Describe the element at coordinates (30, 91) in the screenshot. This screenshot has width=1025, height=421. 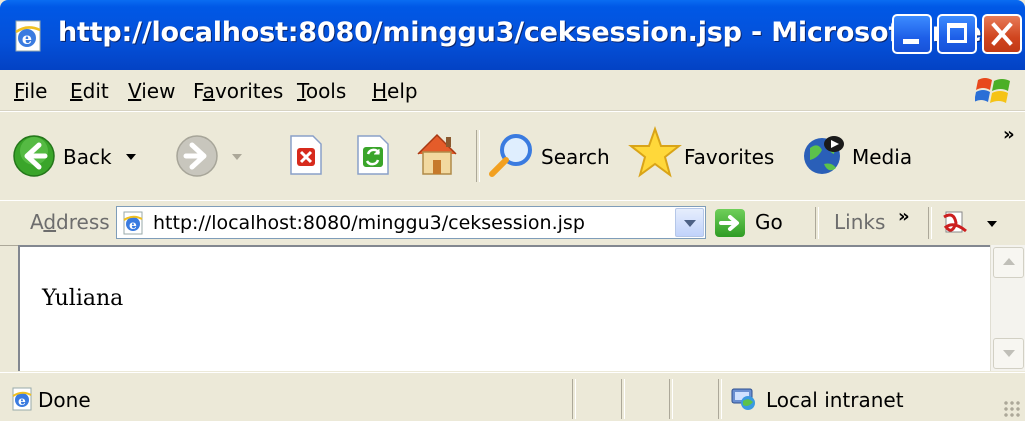
I see `menu-file: File` at that location.